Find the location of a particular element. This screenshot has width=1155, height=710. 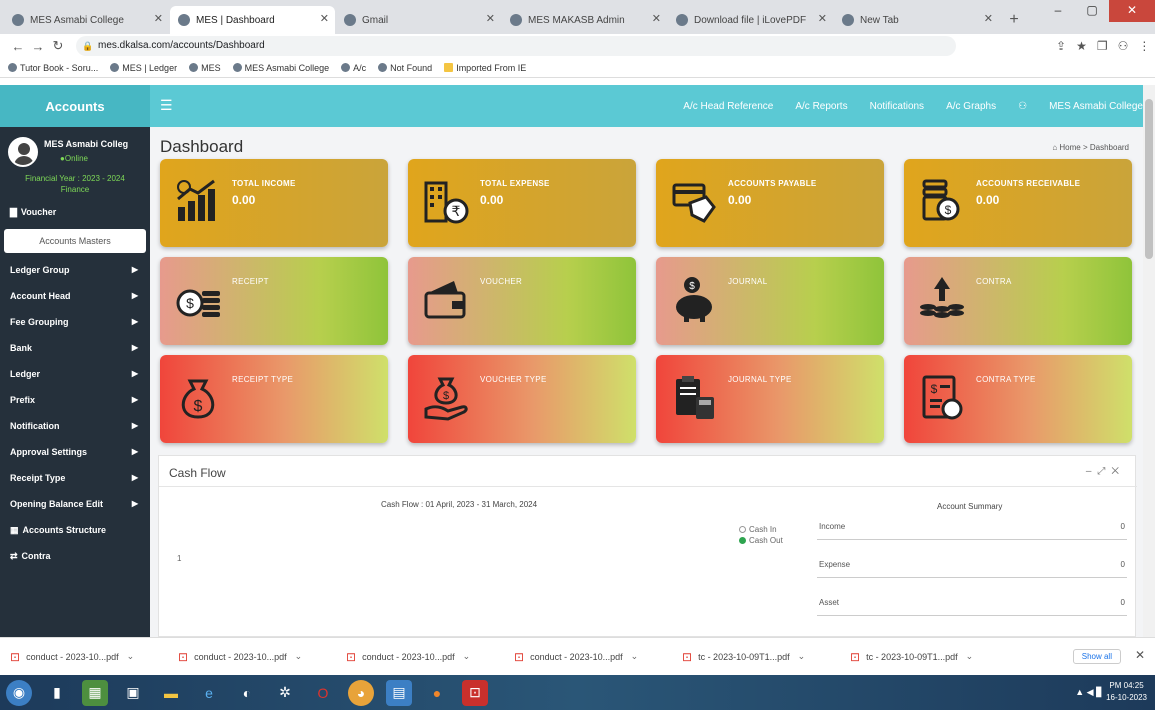

card-voucher: VOUCHER is located at coordinates (522, 301).